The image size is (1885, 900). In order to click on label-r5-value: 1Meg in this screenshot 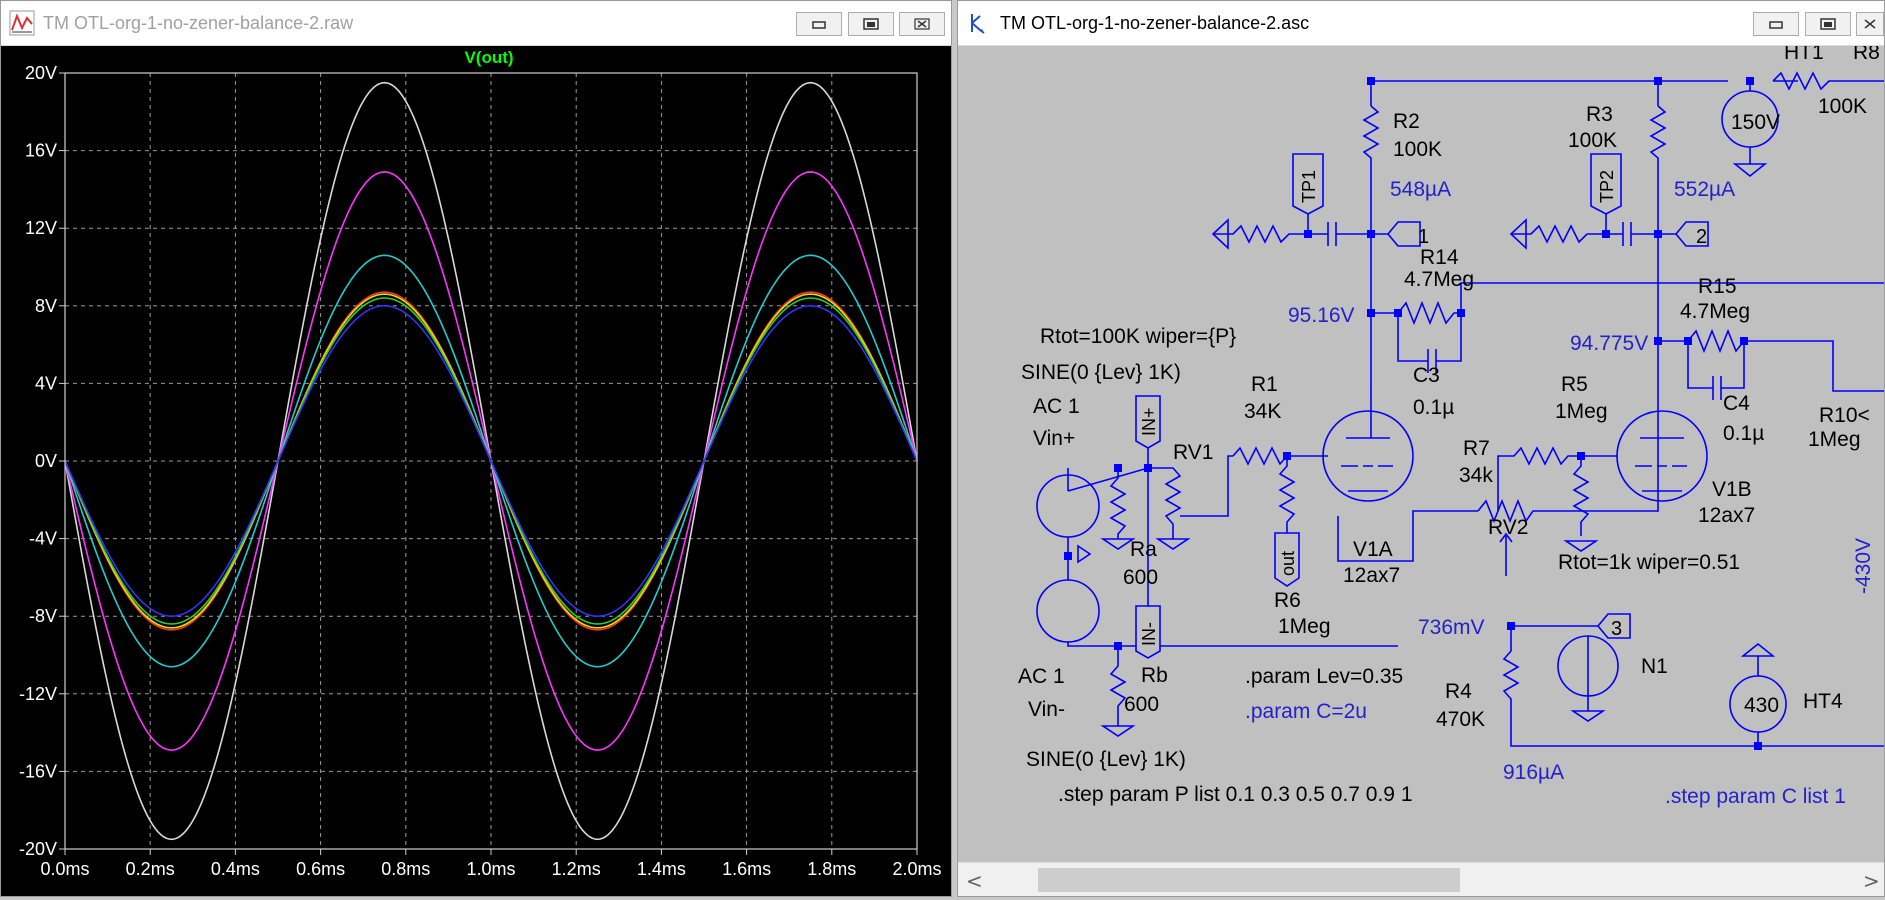, I will do `click(1581, 411)`.